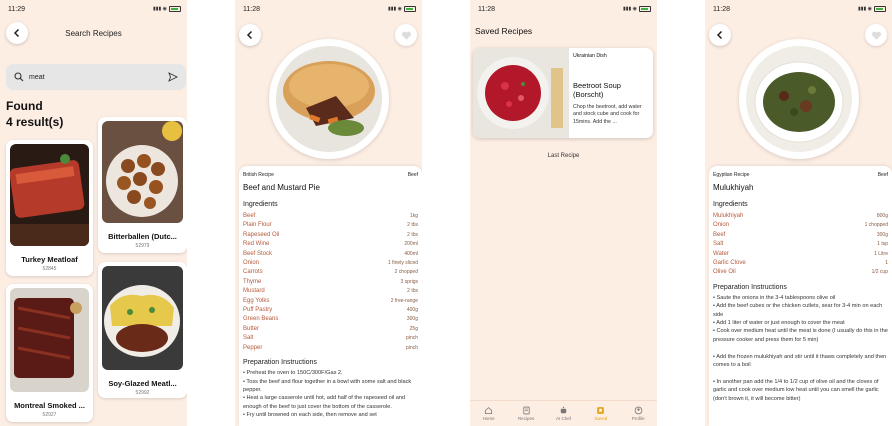  Describe the element at coordinates (800, 216) in the screenshot. I see `ingredient-row: Mulukhiyah 800g` at that location.